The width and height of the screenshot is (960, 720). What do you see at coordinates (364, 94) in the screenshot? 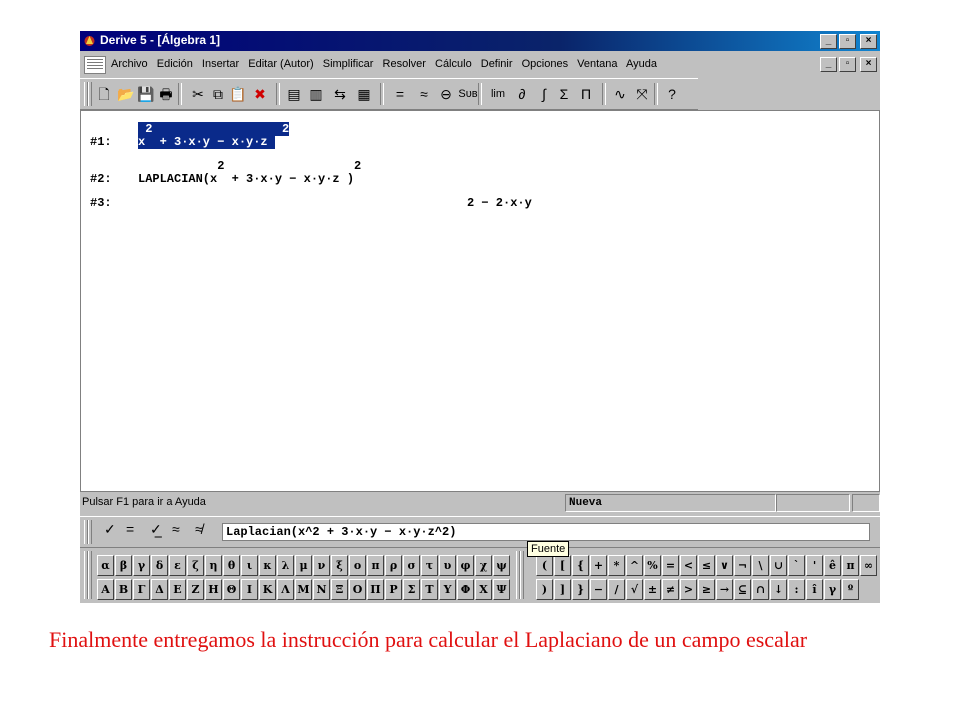
I see `matrix-icon: ▦` at bounding box center [364, 94].